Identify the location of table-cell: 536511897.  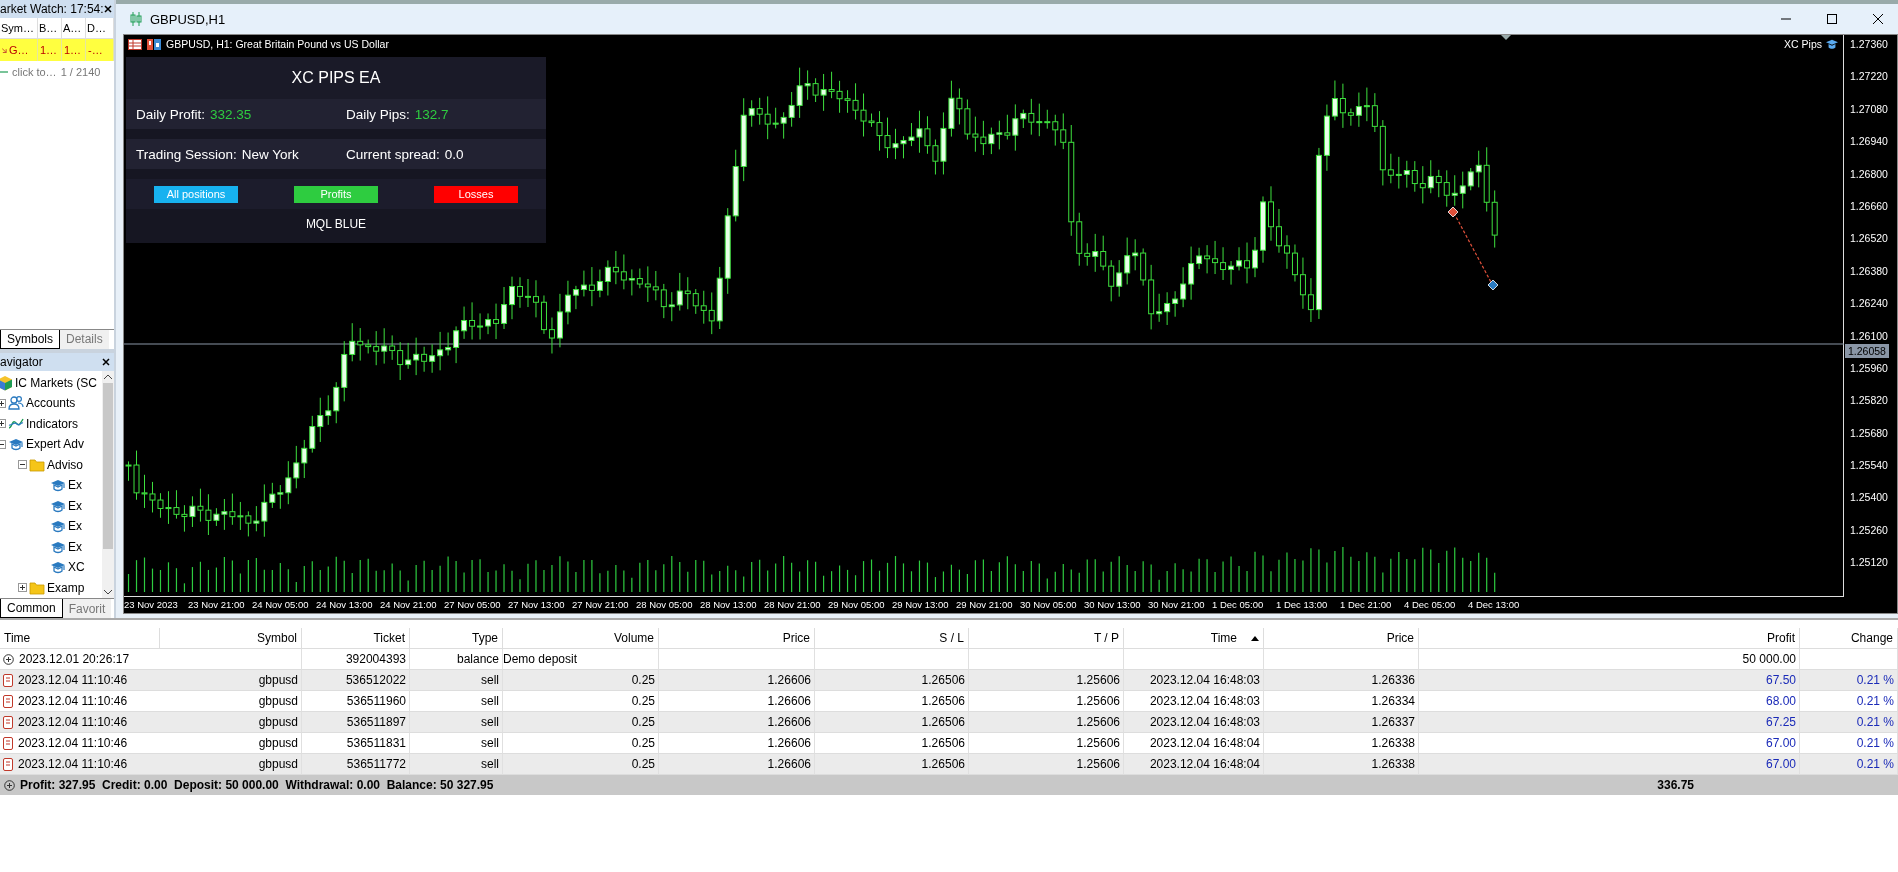
(376, 722).